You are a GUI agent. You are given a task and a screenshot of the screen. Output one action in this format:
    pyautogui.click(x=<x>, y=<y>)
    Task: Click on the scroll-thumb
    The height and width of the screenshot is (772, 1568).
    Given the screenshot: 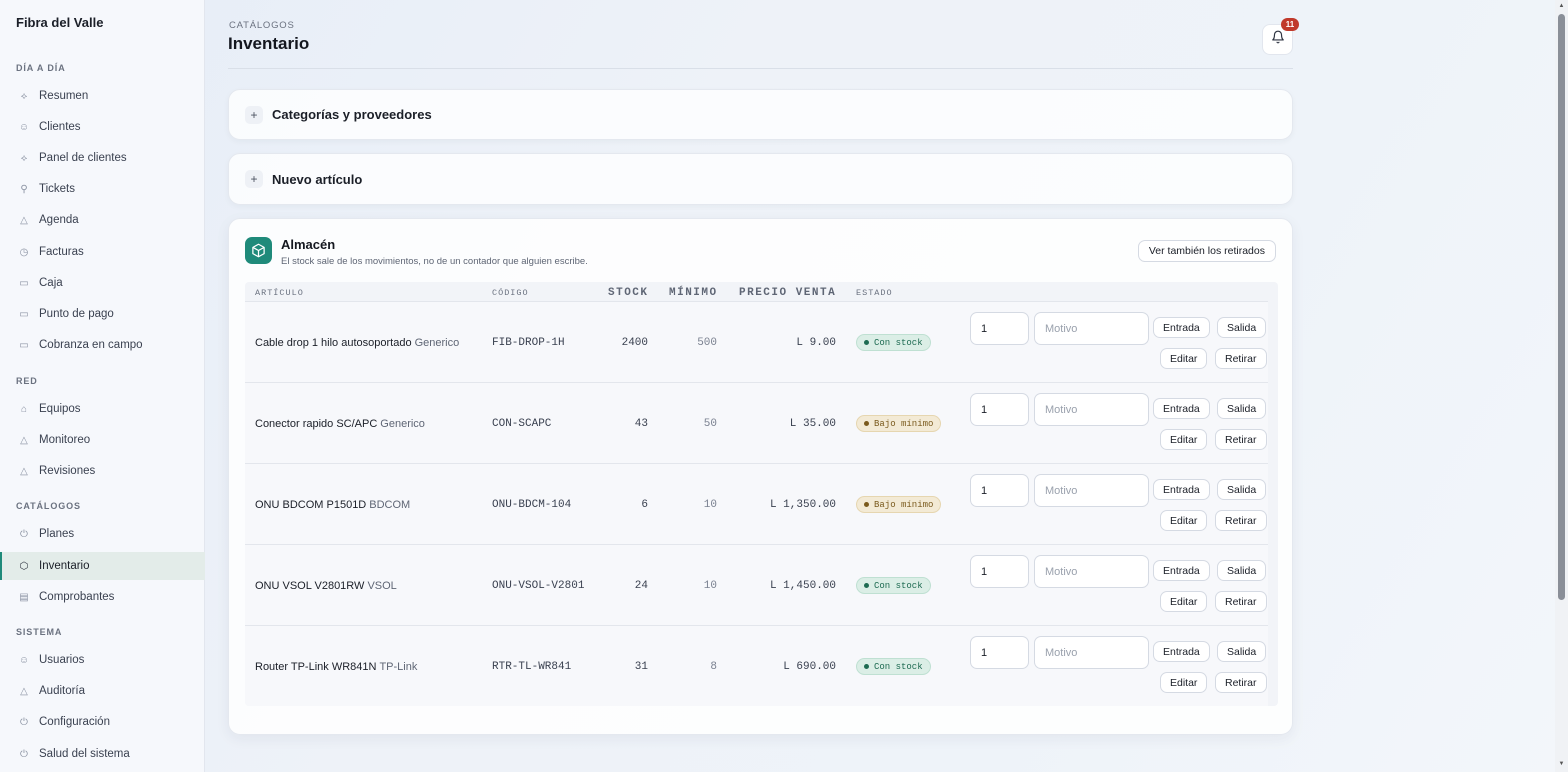 What is the action you would take?
    pyautogui.click(x=1561, y=307)
    